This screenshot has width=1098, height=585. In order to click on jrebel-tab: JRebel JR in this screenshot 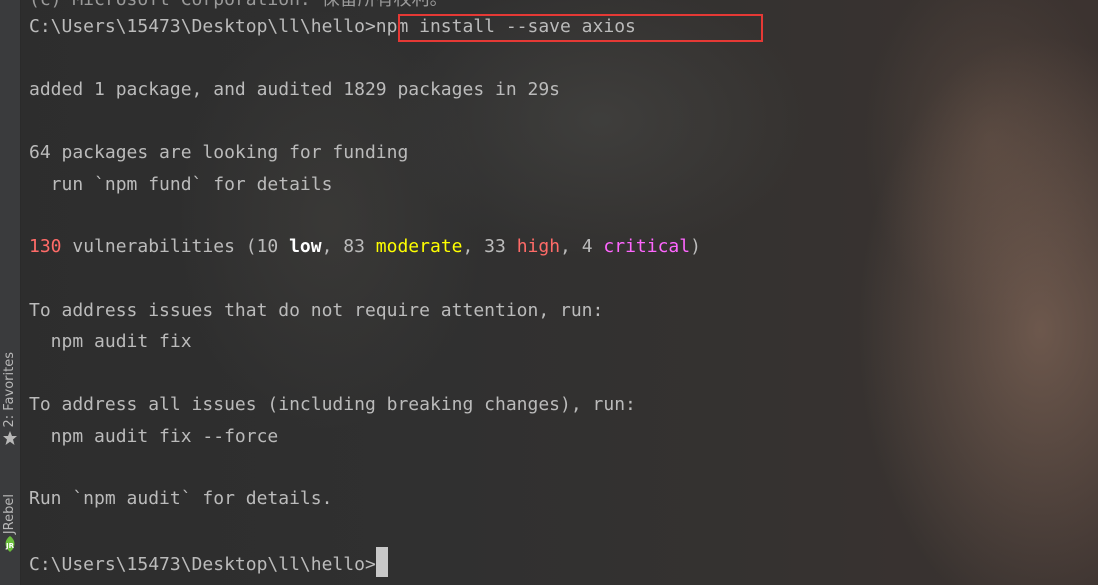, I will do `click(10, 524)`.